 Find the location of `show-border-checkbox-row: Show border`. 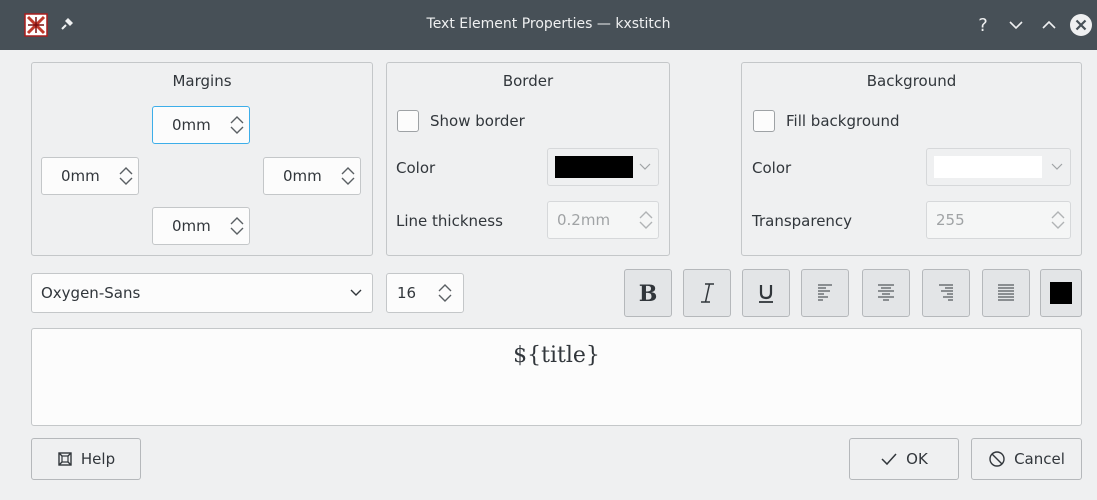

show-border-checkbox-row: Show border is located at coordinates (461, 121).